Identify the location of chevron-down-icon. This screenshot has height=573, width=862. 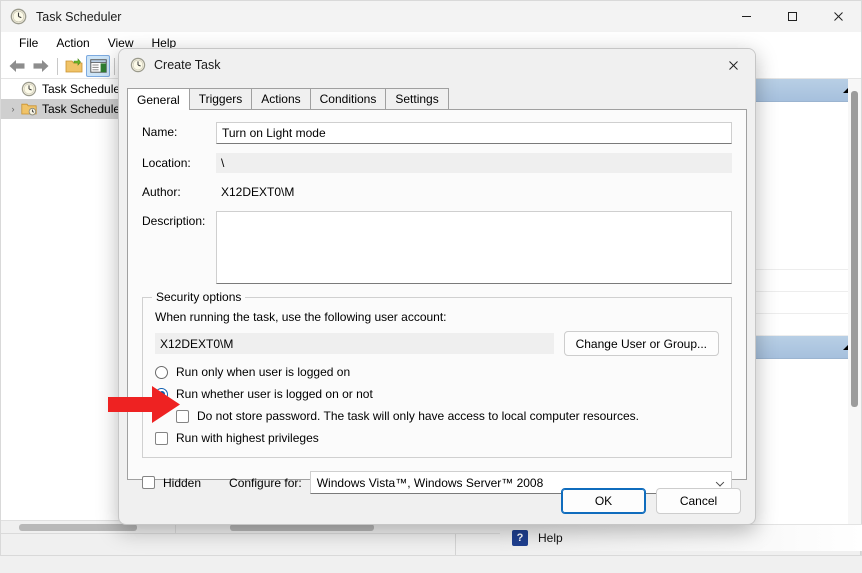
(720, 482).